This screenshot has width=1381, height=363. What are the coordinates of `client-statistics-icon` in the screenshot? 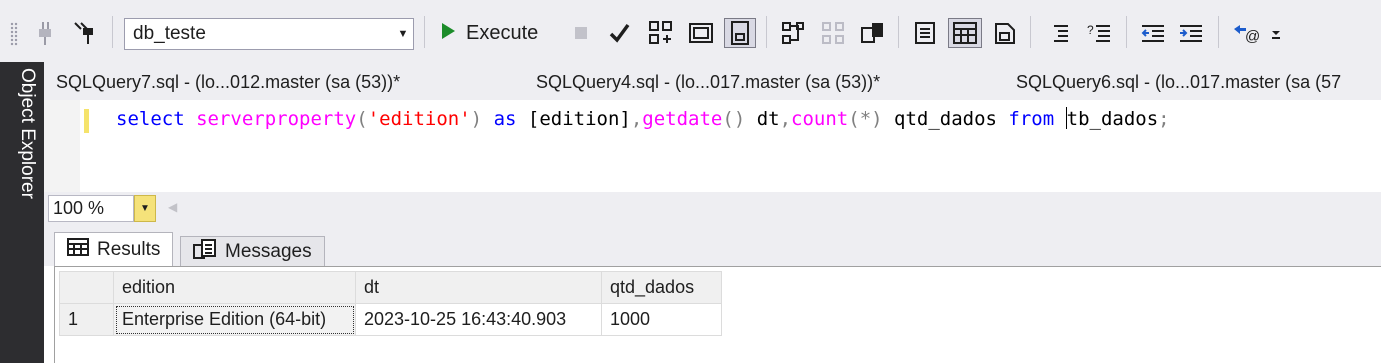 It's located at (873, 33).